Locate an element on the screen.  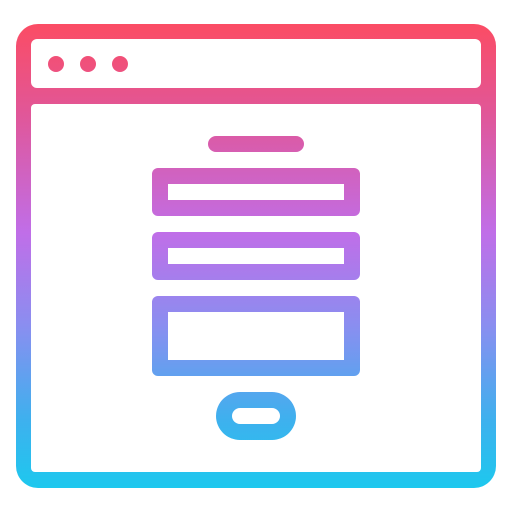
form-textarea is located at coordinates (256, 336).